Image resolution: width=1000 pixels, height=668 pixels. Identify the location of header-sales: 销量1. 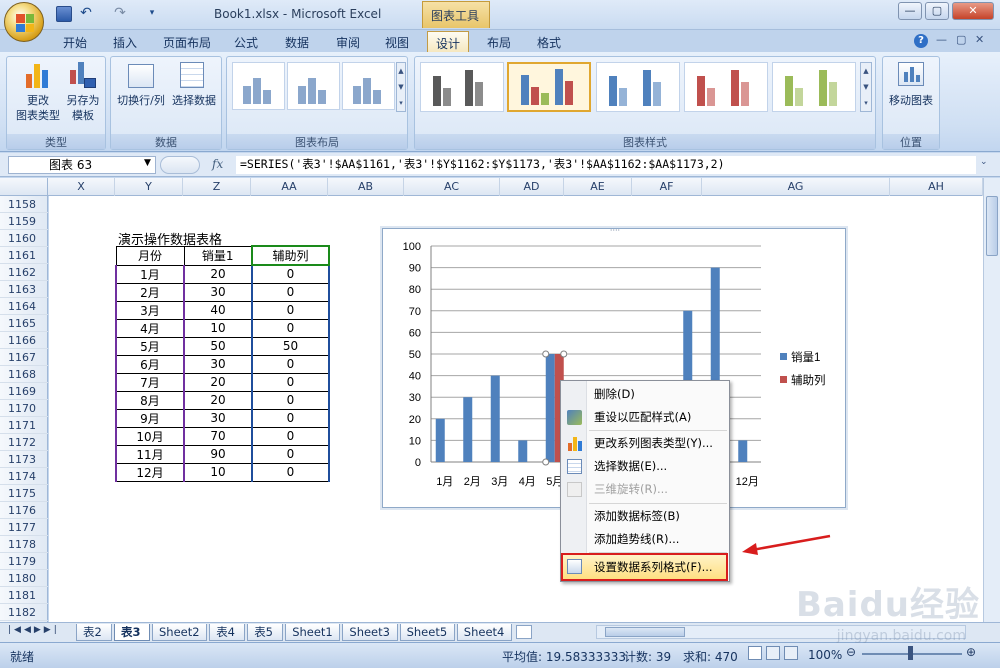
(218, 255).